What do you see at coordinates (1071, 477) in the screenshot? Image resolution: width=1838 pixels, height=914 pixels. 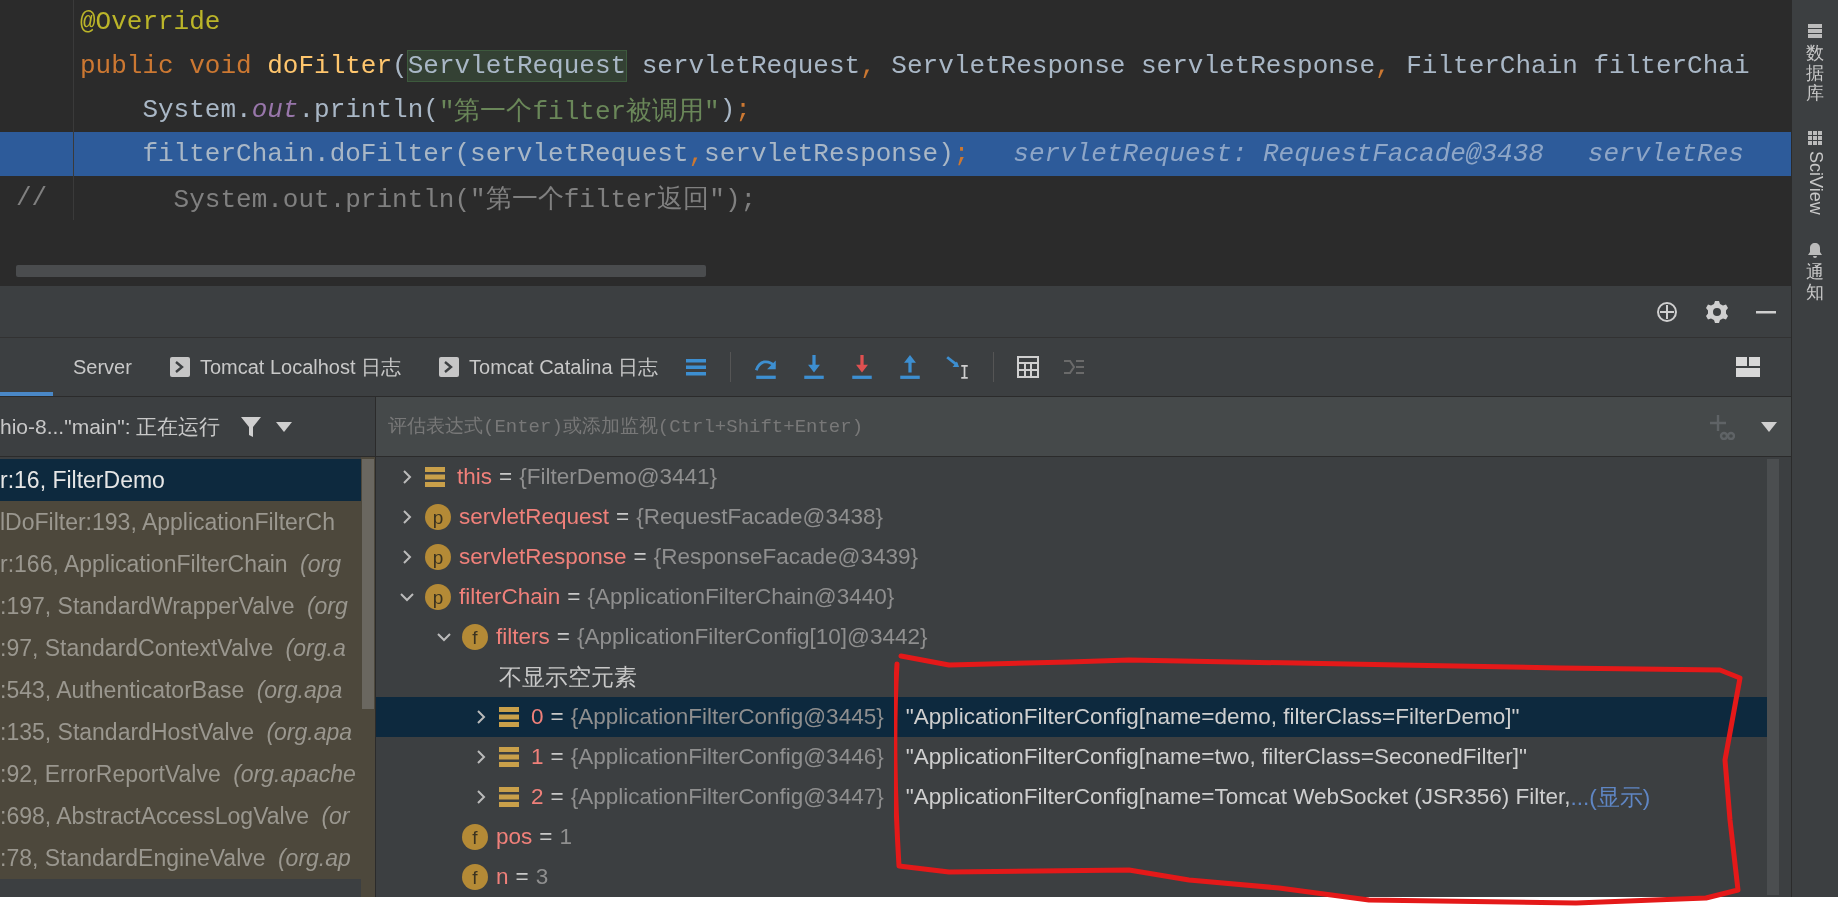 I see `variable-row: this = {FilterDemo@3441}` at bounding box center [1071, 477].